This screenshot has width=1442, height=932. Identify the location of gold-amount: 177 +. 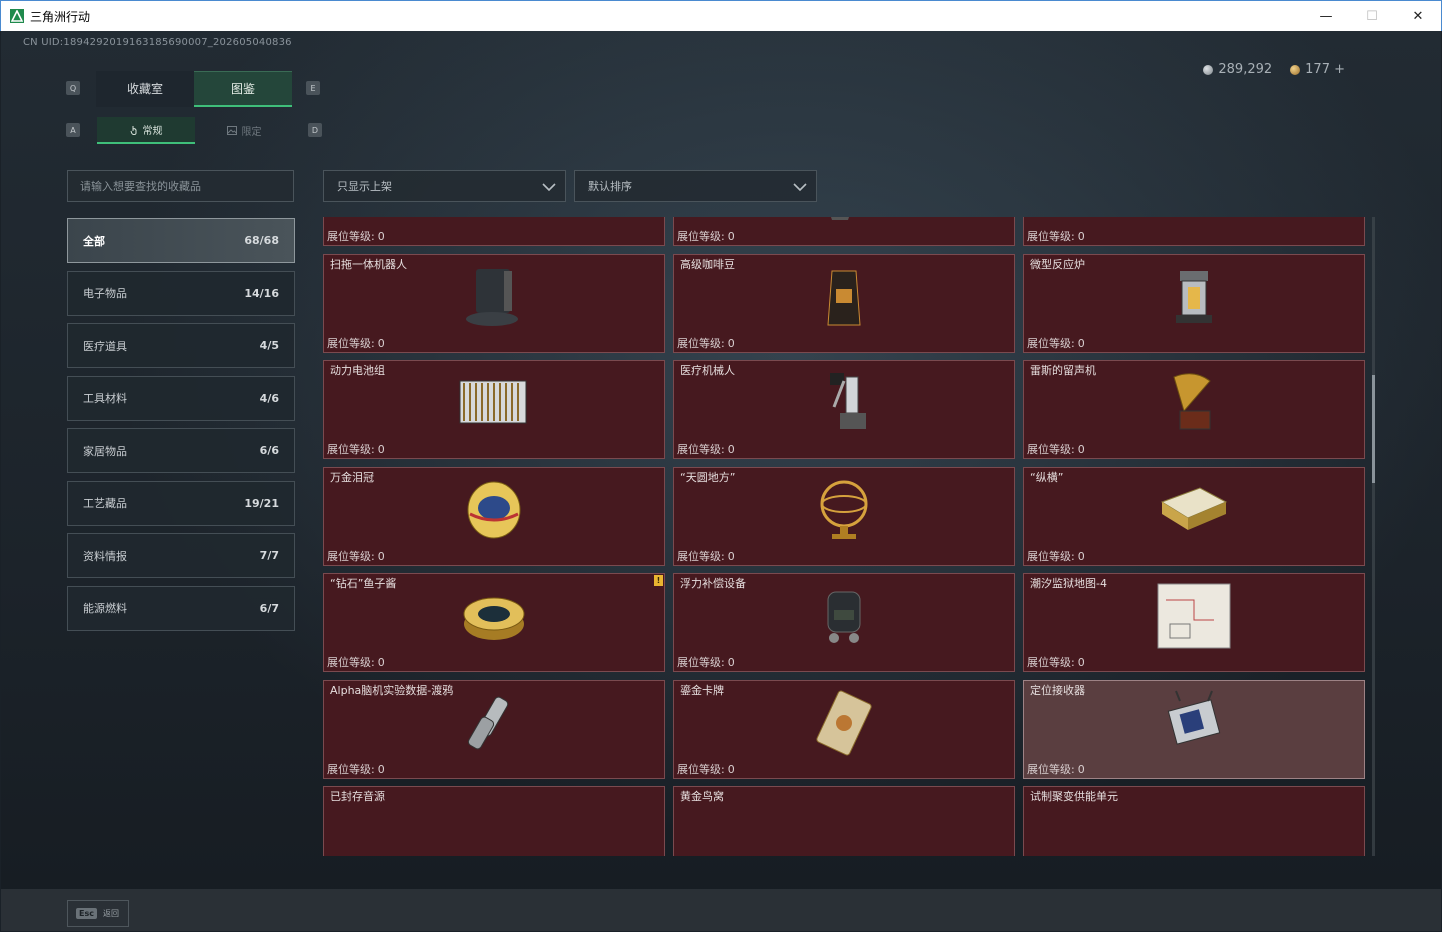
(1325, 69).